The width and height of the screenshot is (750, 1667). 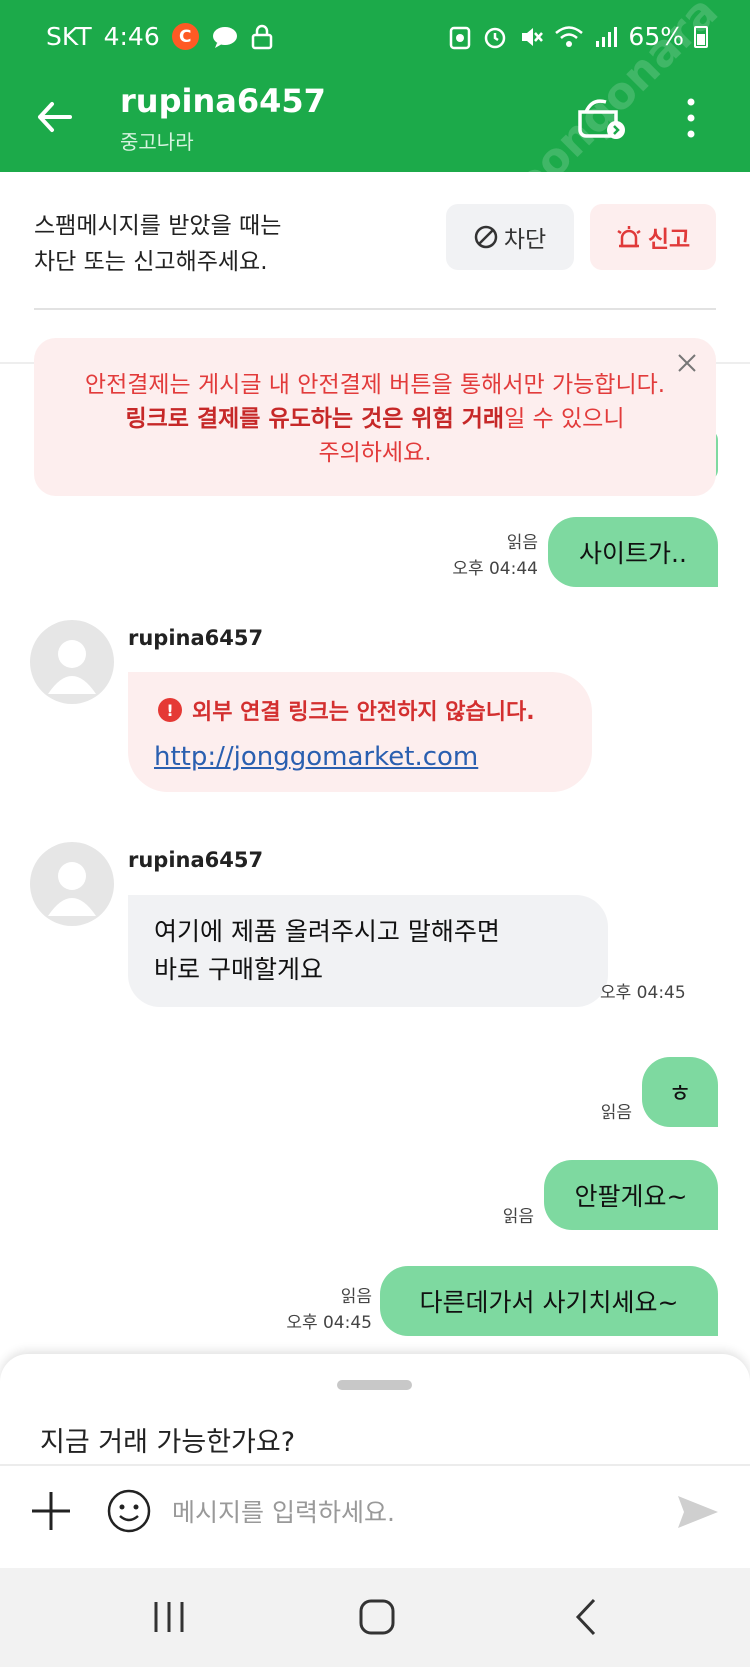 I want to click on info-icon: !, so click(x=170, y=710).